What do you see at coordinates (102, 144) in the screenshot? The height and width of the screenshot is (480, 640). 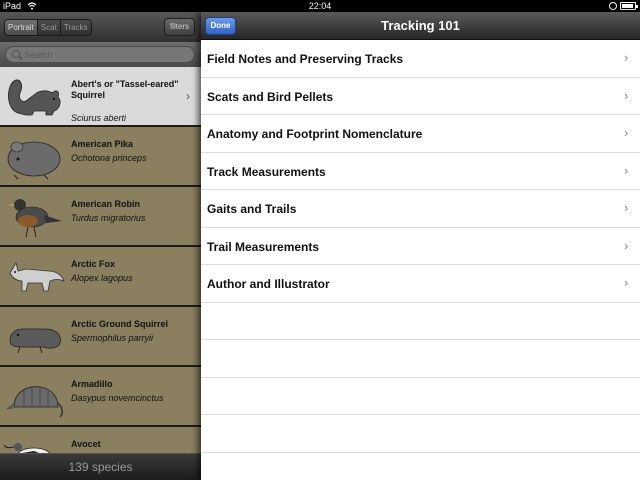 I see `species-common-name: American Pika` at bounding box center [102, 144].